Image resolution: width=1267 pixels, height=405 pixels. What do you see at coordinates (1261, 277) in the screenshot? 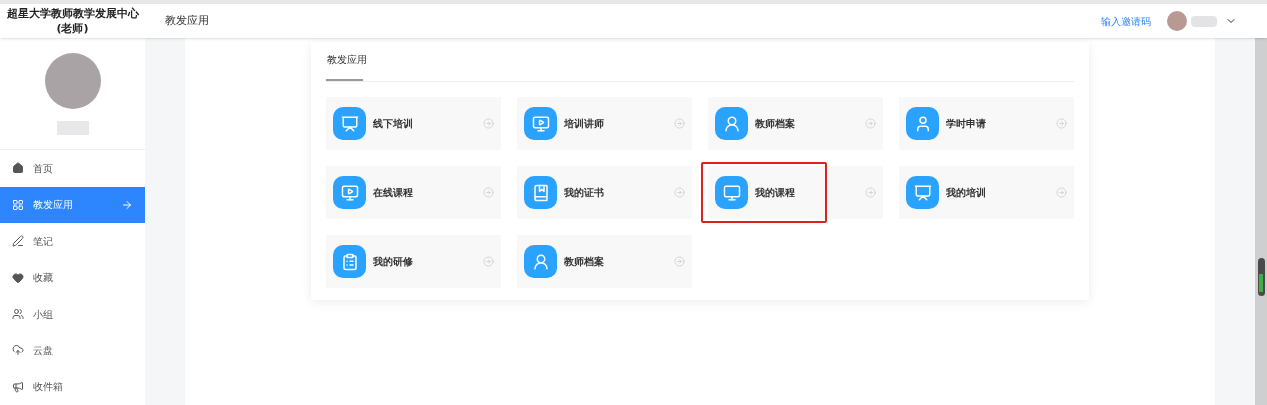
I see `scroll-thumb` at bounding box center [1261, 277].